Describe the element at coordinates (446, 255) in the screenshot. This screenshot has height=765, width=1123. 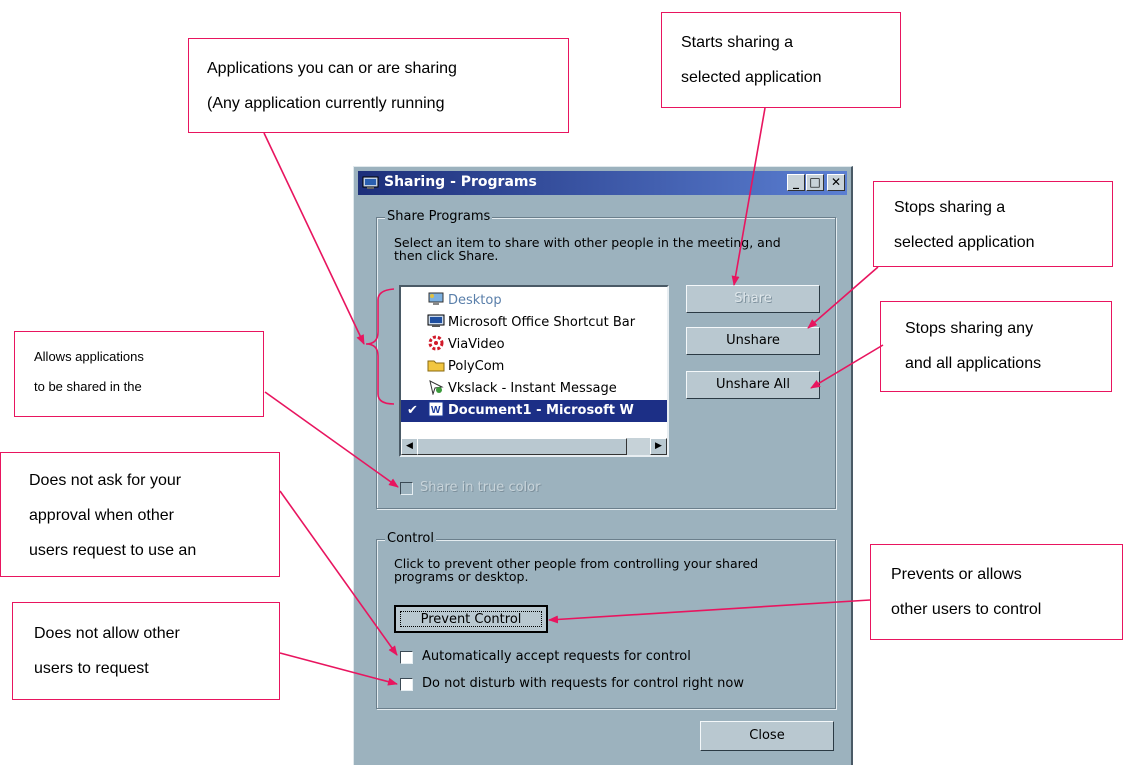
I see `share-instructions-line2: then click Share.` at that location.